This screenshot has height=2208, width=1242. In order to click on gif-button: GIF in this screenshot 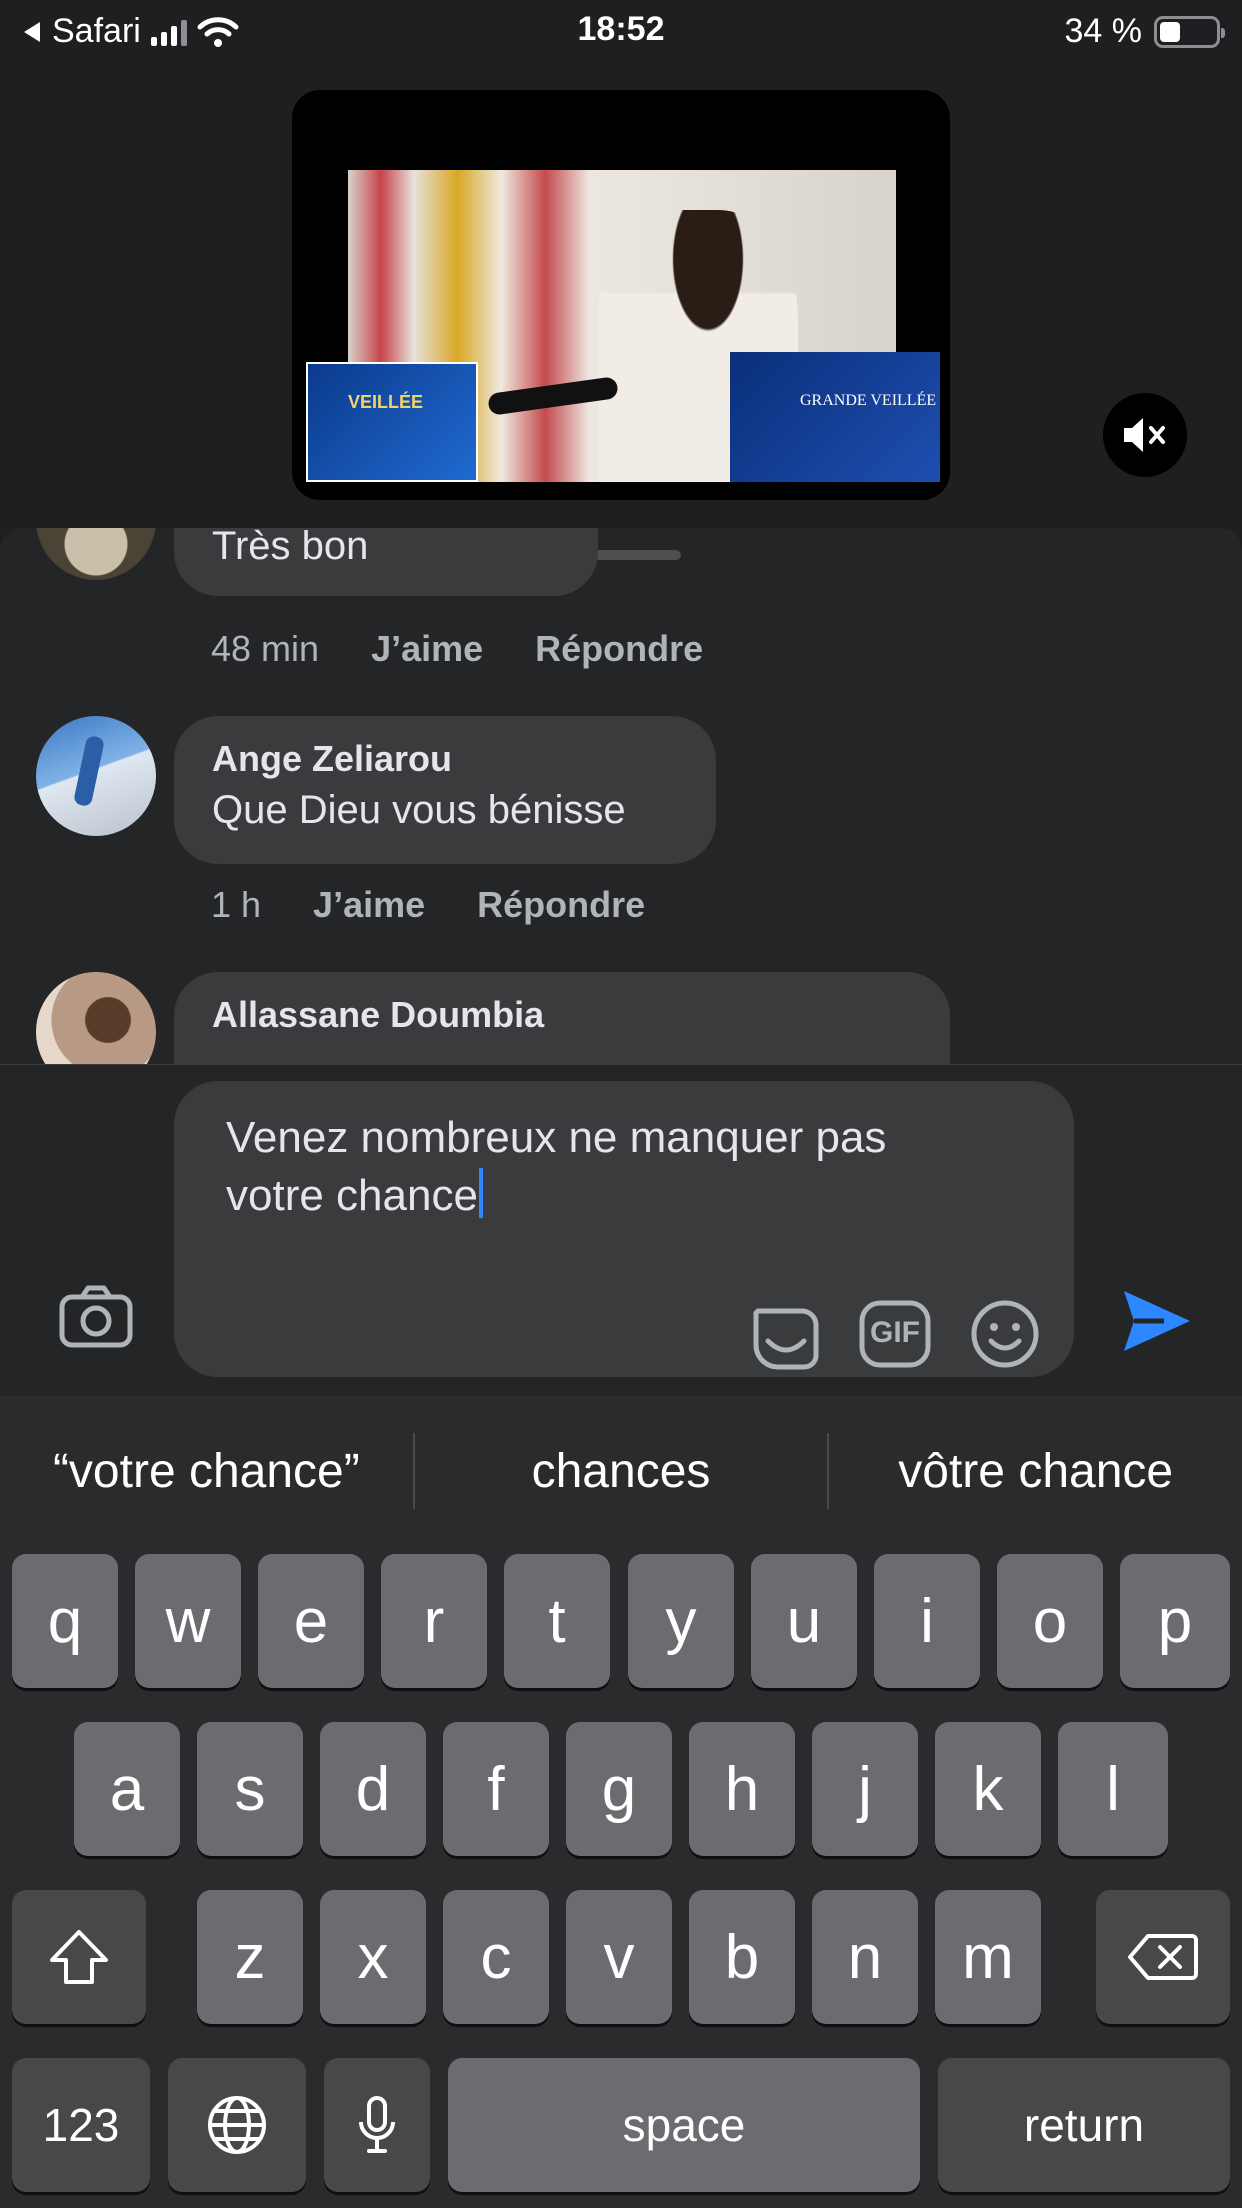, I will do `click(895, 1334)`.